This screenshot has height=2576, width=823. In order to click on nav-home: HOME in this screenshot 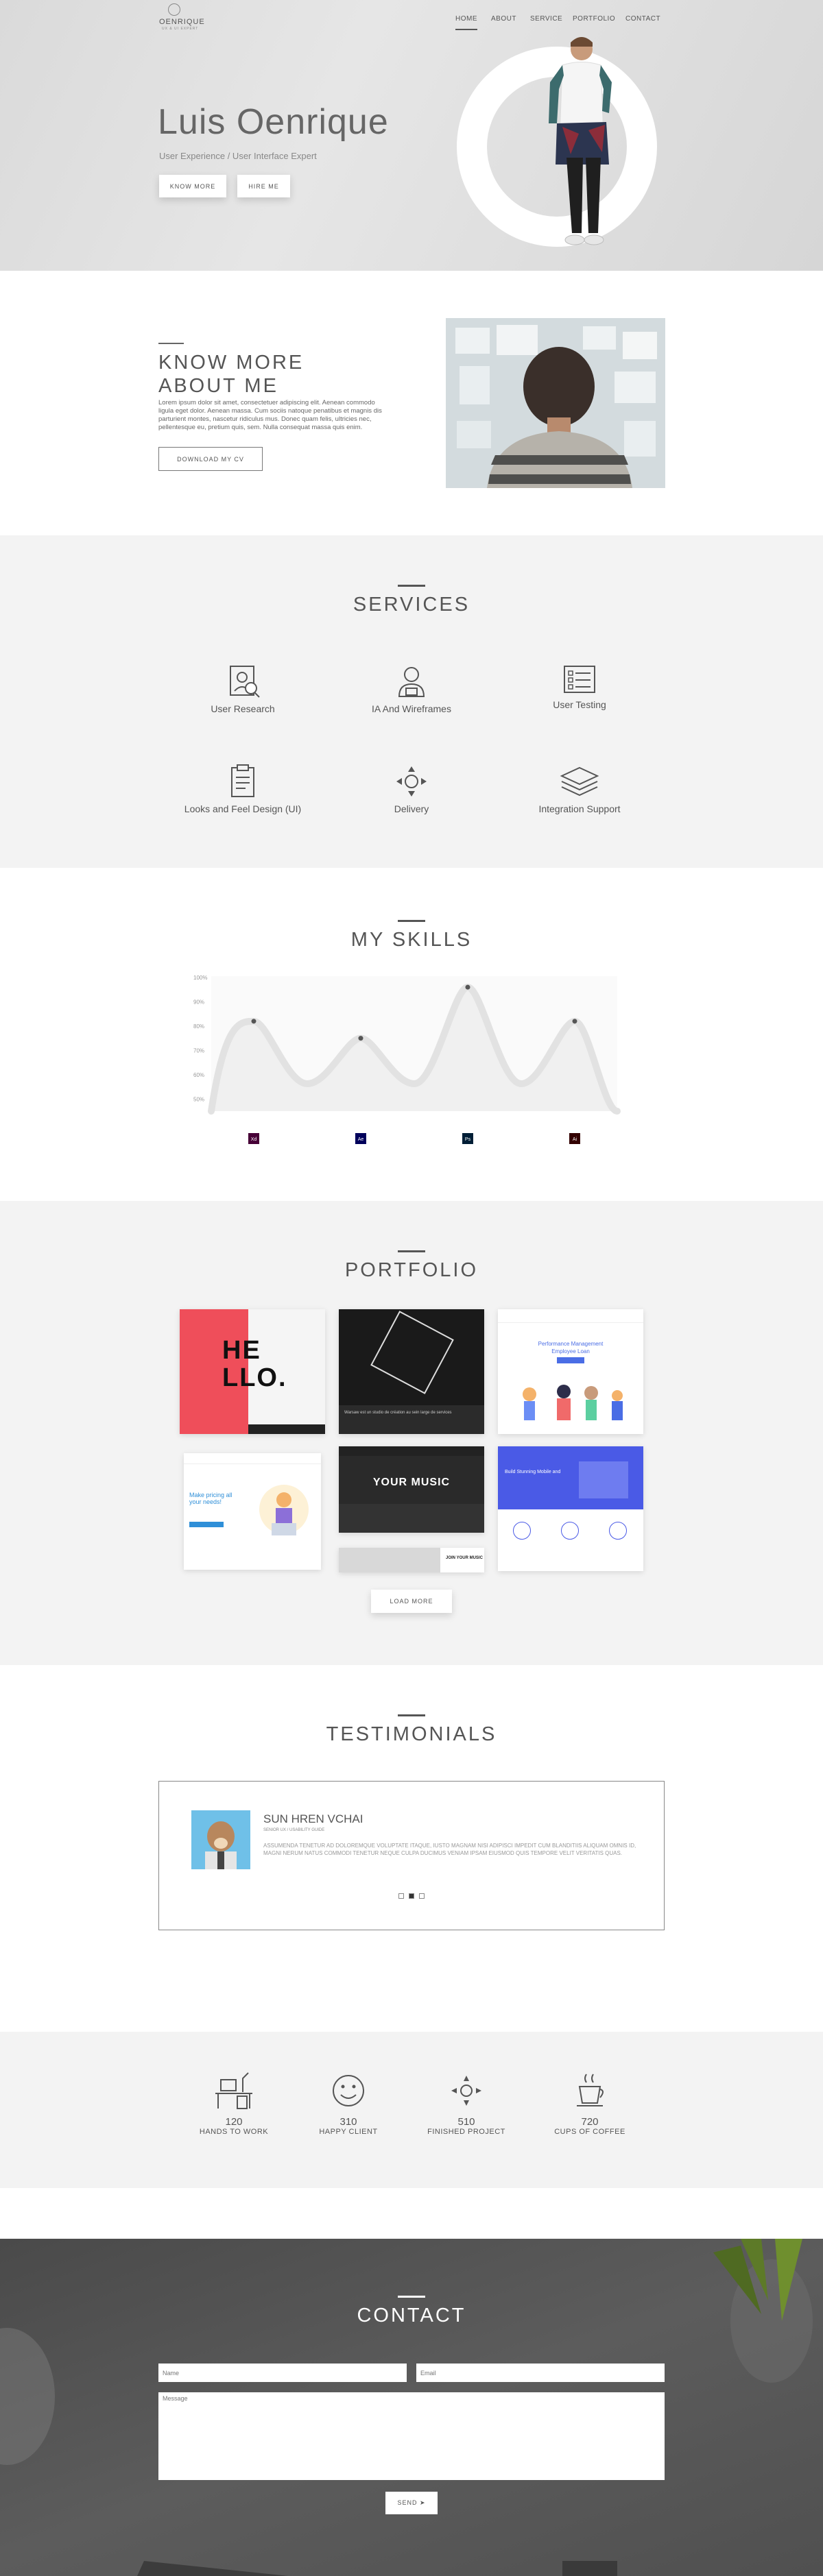, I will do `click(466, 22)`.